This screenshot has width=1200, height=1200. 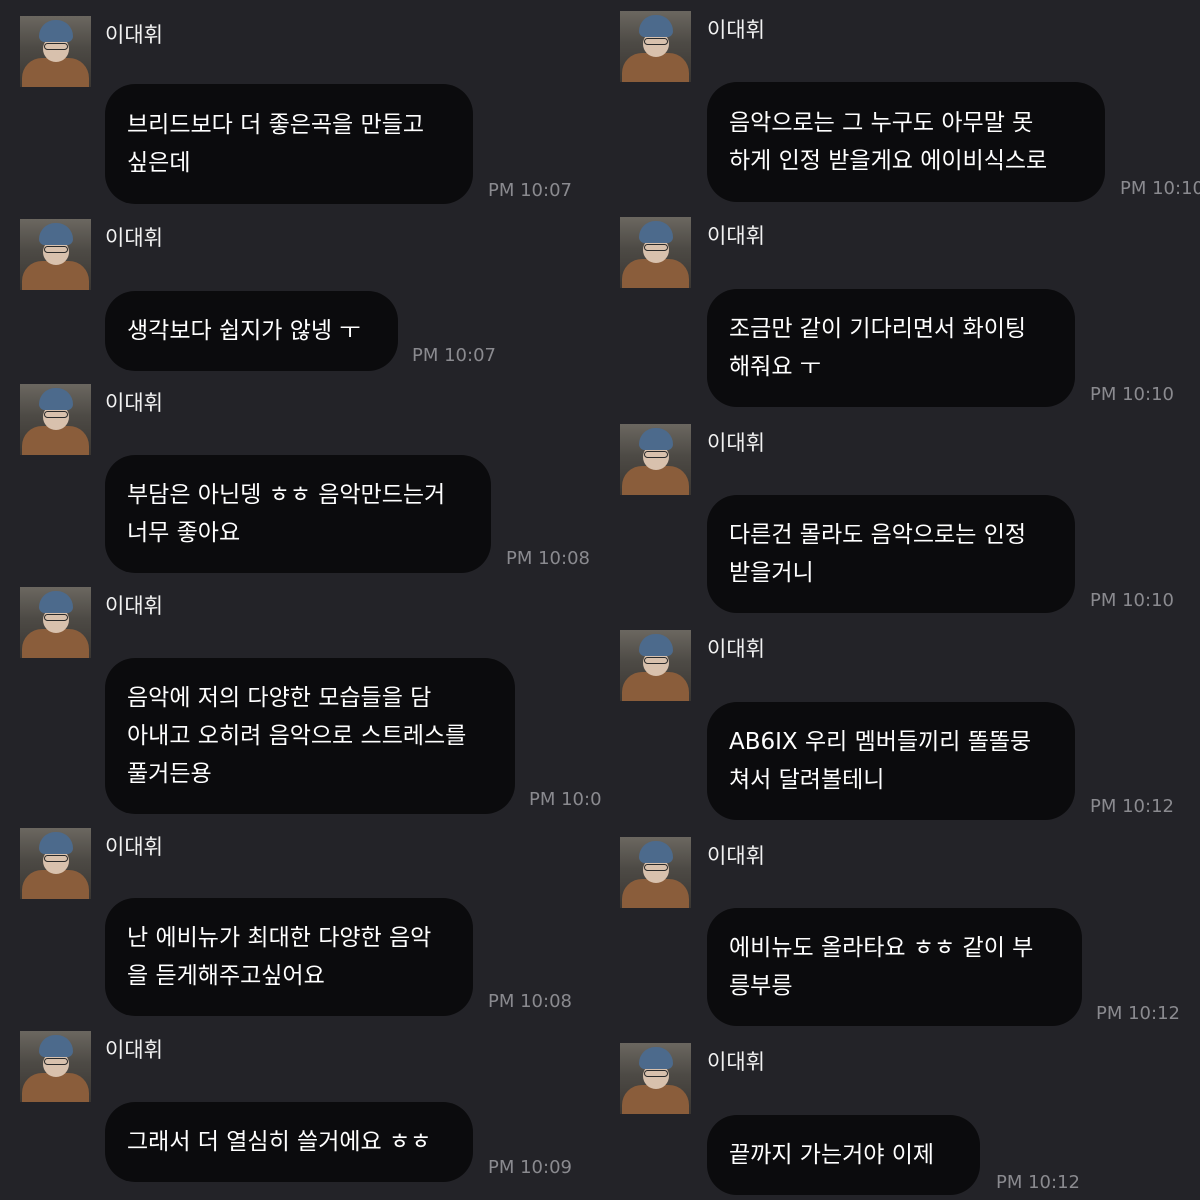 I want to click on message-bubble: 브리드보다 더 좋은곡을 만들고 싶은데, so click(x=289, y=144).